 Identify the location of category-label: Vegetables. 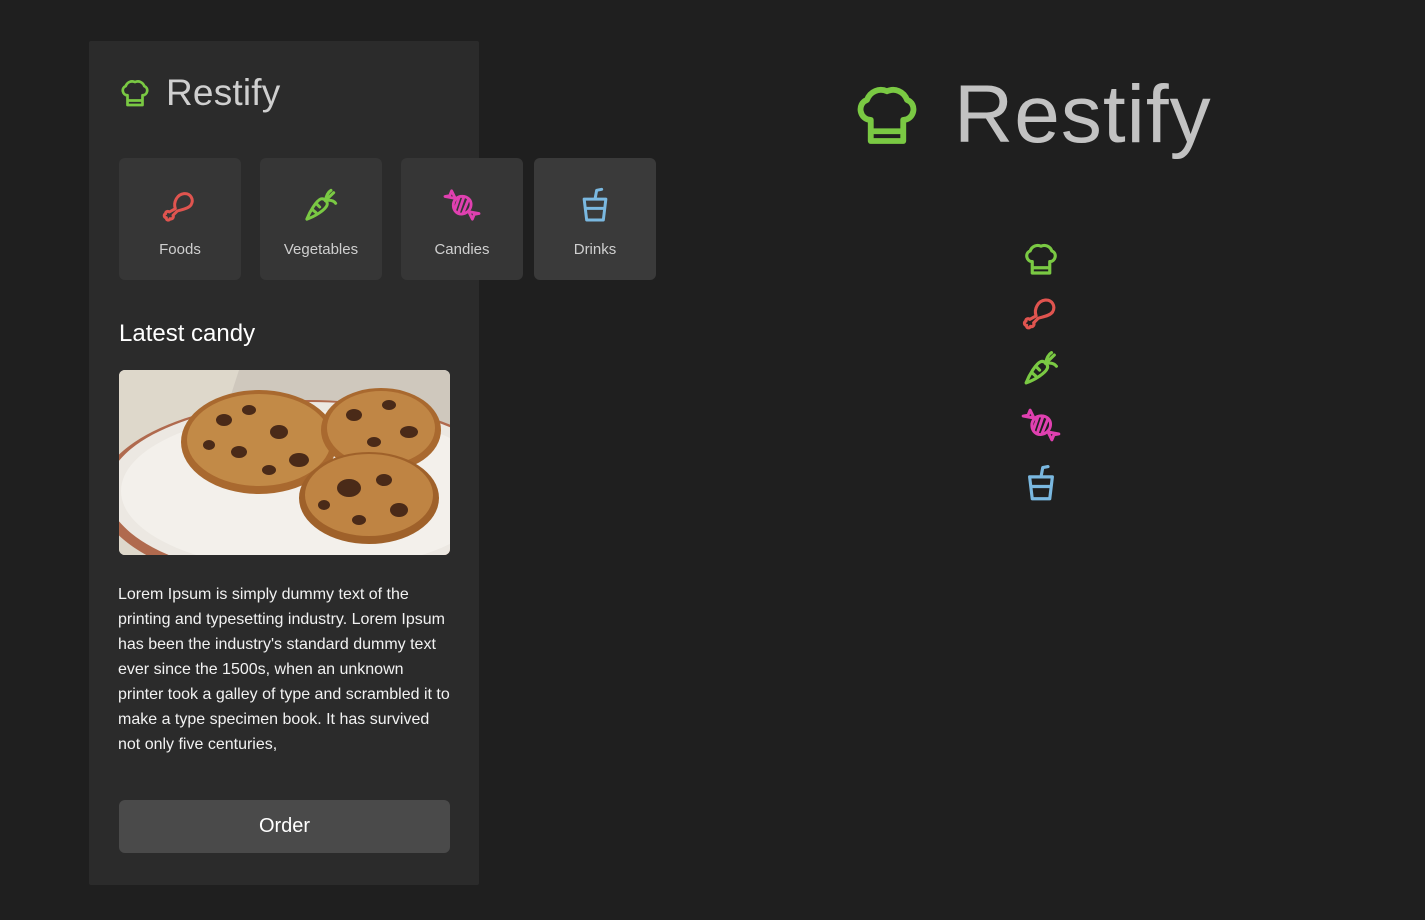
(321, 249).